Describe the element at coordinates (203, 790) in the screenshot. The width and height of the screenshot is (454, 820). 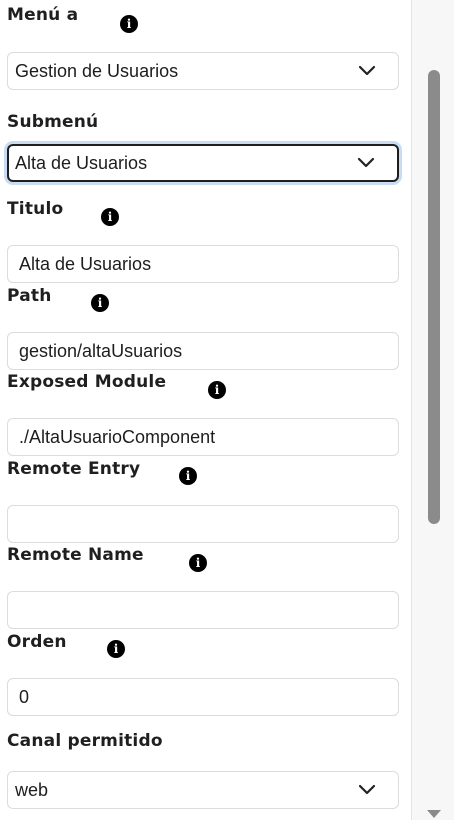
I see `canal-select: web` at that location.